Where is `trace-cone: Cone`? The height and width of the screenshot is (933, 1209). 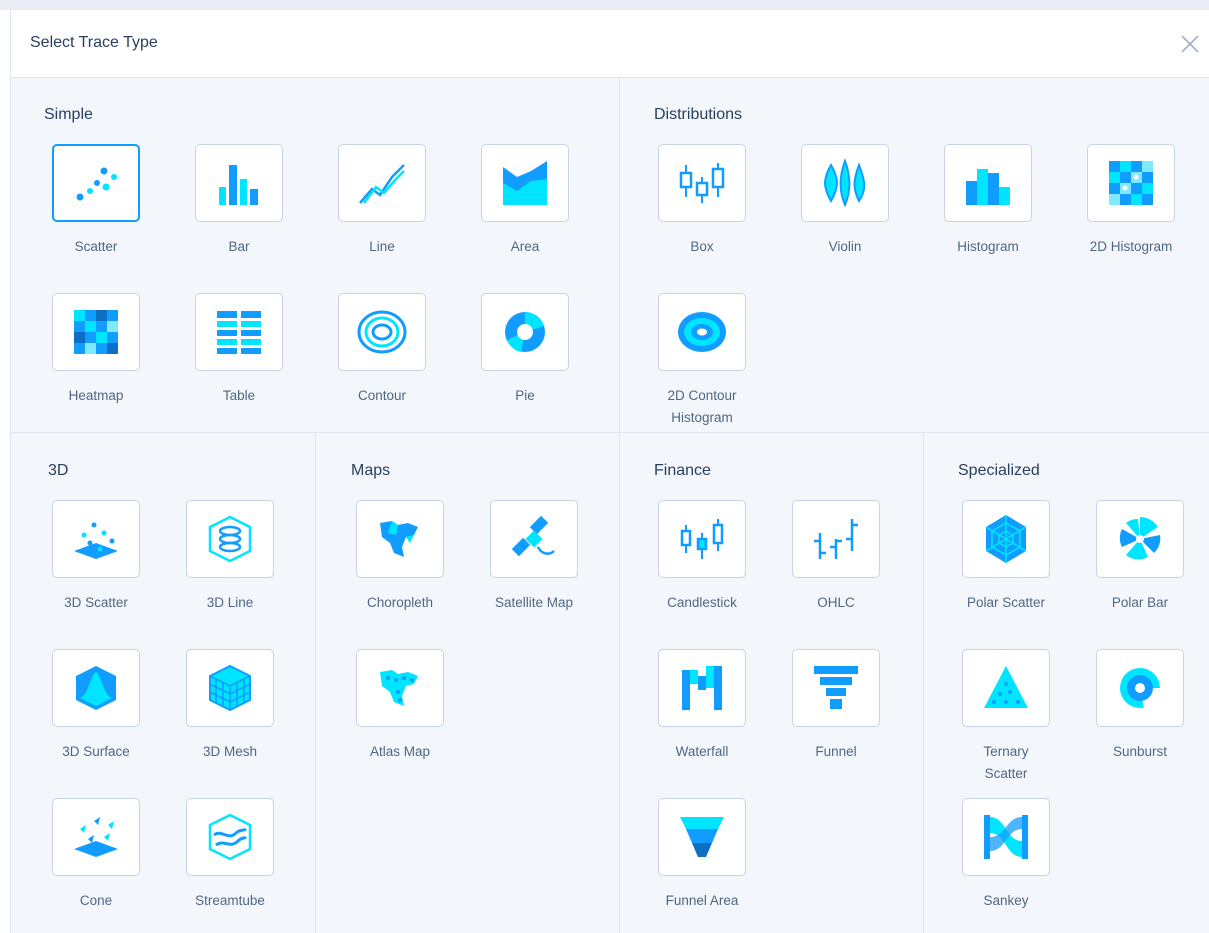
trace-cone: Cone is located at coordinates (112, 865).